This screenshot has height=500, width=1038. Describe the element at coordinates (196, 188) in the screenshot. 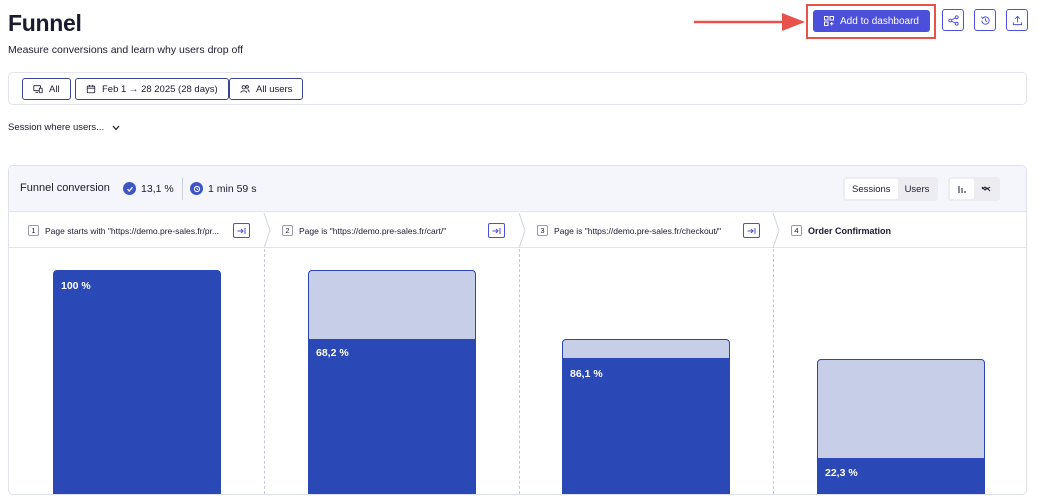

I see `clock-icon` at that location.